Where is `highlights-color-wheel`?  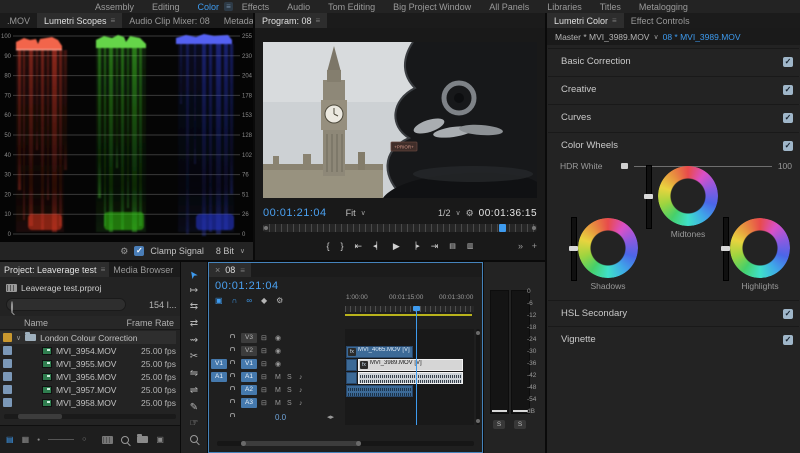 highlights-color-wheel is located at coordinates (760, 248).